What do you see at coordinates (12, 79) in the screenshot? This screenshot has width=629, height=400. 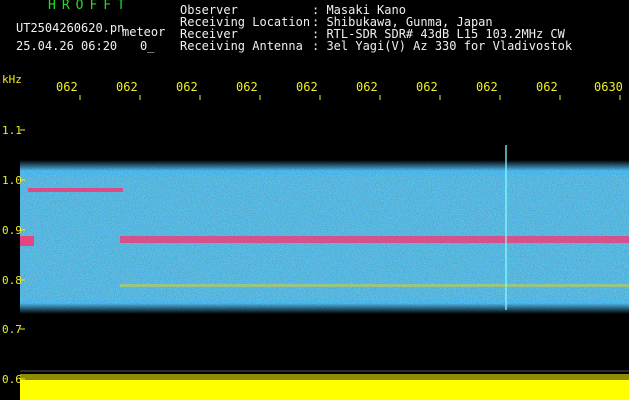 I see `frequency-unit: kHz` at bounding box center [12, 79].